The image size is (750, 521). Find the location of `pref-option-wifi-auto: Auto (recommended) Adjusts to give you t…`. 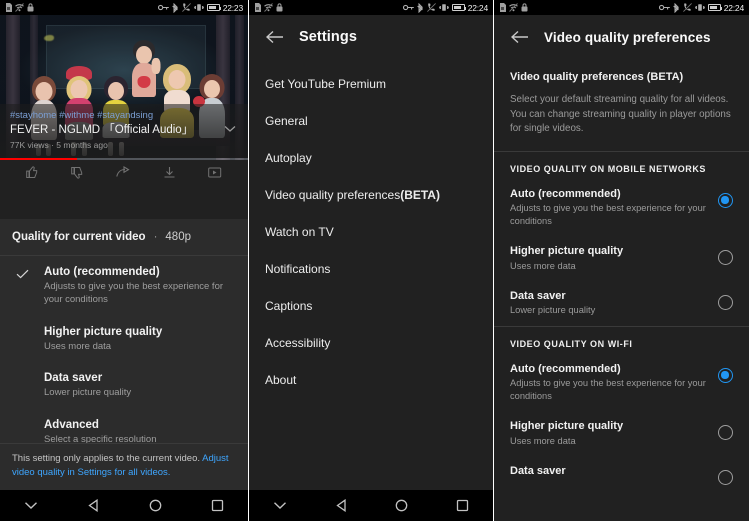

pref-option-wifi-auto: Auto (recommended) Adjusts to give you t… is located at coordinates (621, 383).